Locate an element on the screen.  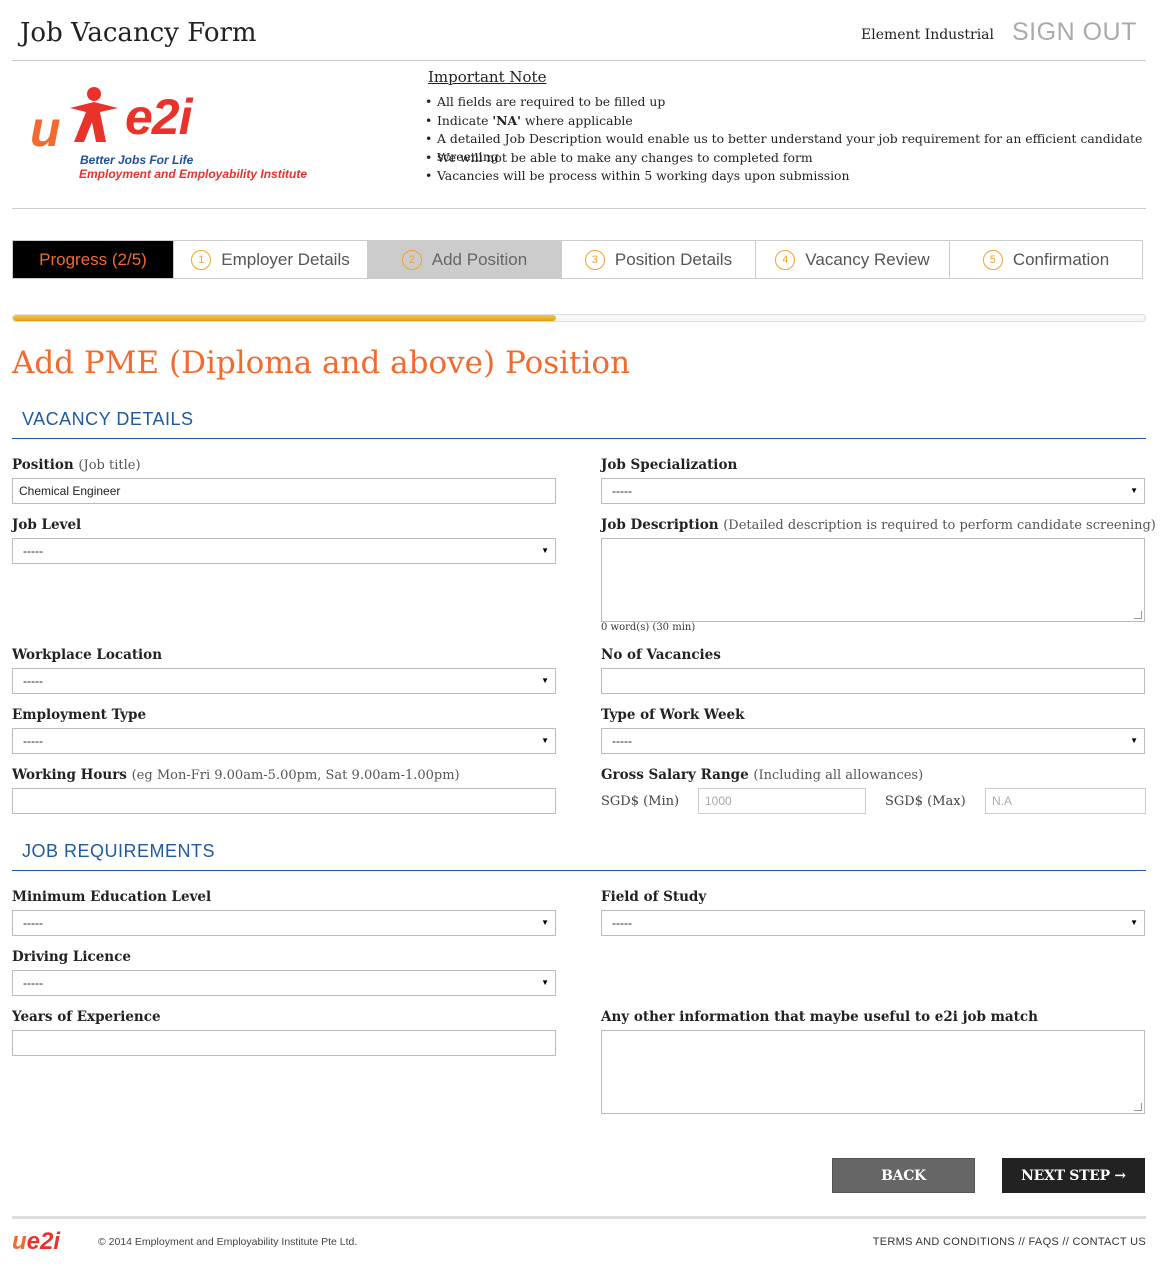
work-week-label: Type of Work Week is located at coordinates (673, 715).